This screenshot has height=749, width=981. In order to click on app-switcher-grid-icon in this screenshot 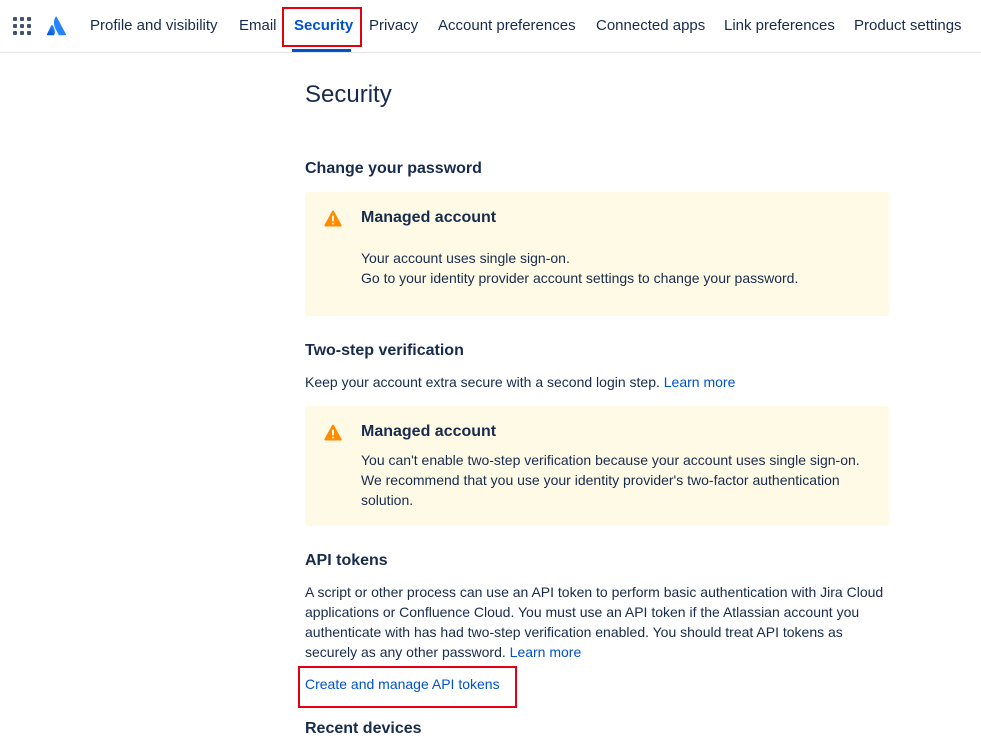, I will do `click(22, 26)`.